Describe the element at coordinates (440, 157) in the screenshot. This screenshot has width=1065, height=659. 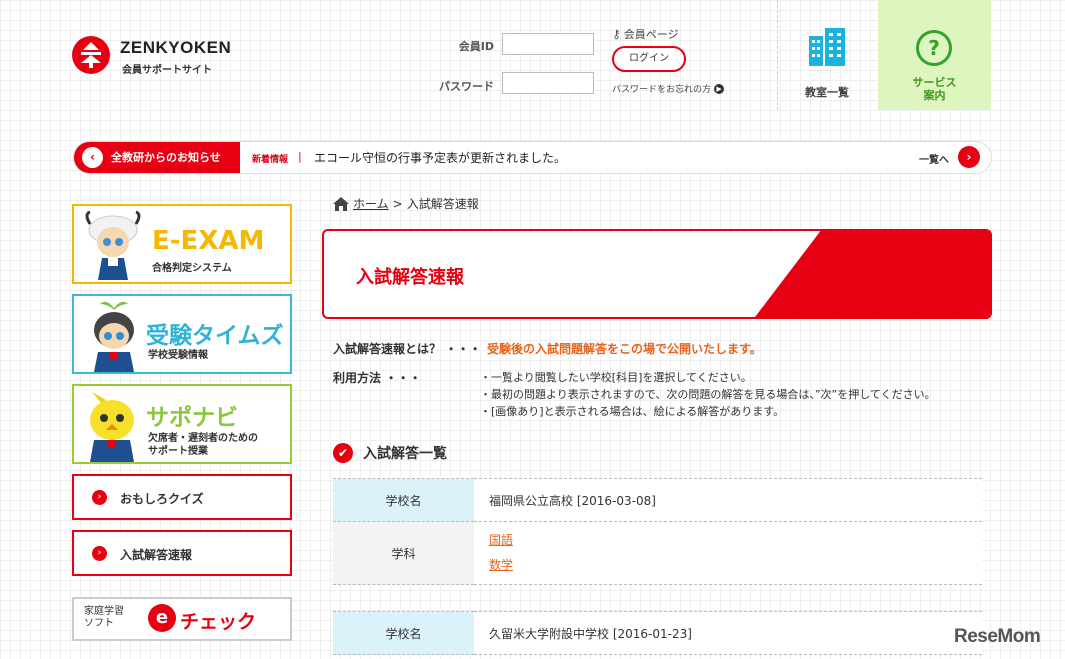
I see `news-headline: エコール守恒の行事予定表が更新されました。` at that location.